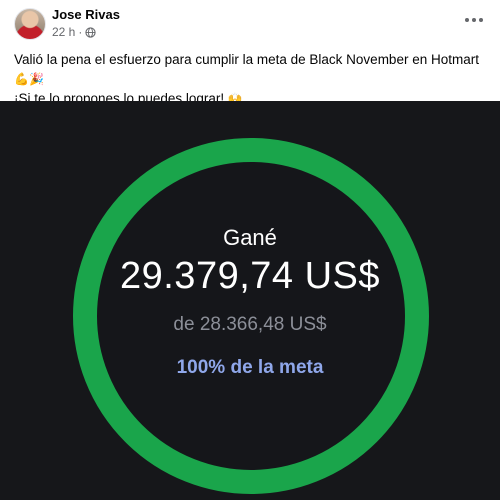 Image resolution: width=500 pixels, height=500 pixels. I want to click on more-options-icon, so click(467, 20).